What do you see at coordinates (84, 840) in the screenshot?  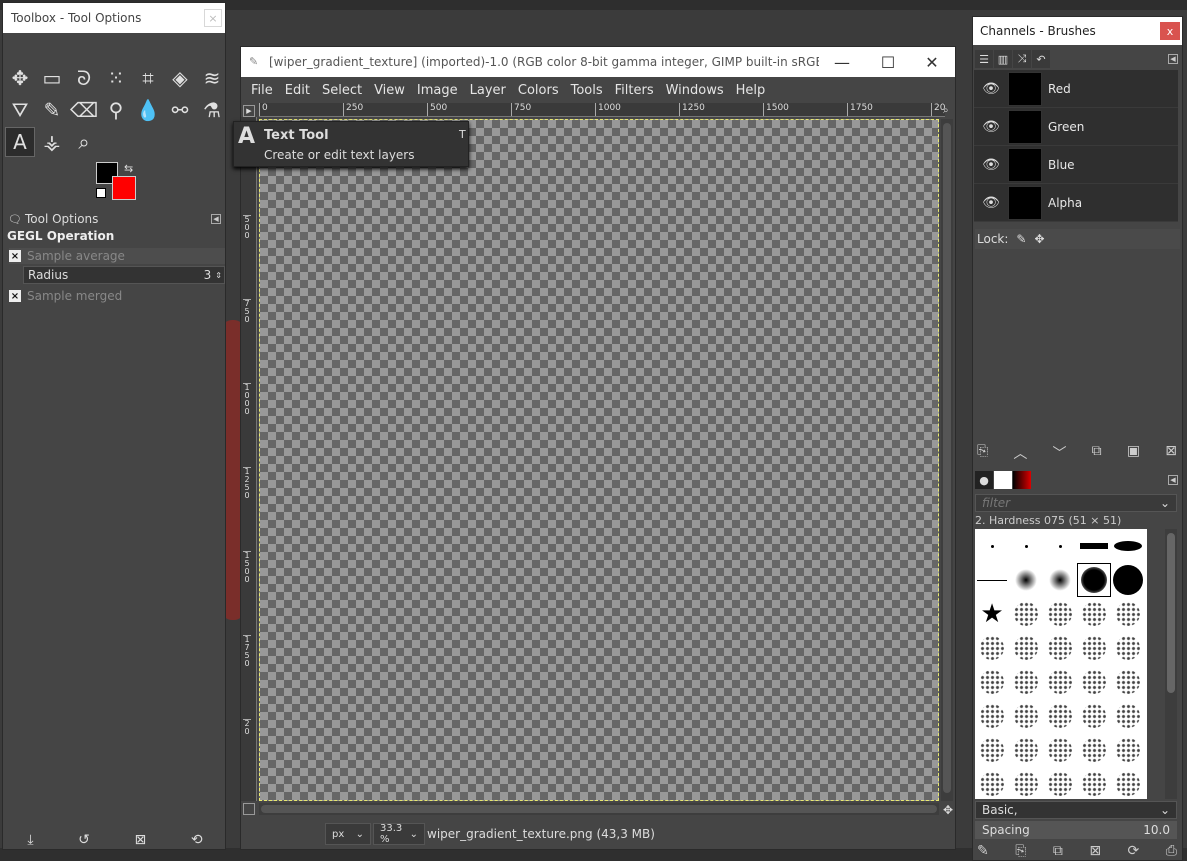 I see `restore-options-icon: ↺` at bounding box center [84, 840].